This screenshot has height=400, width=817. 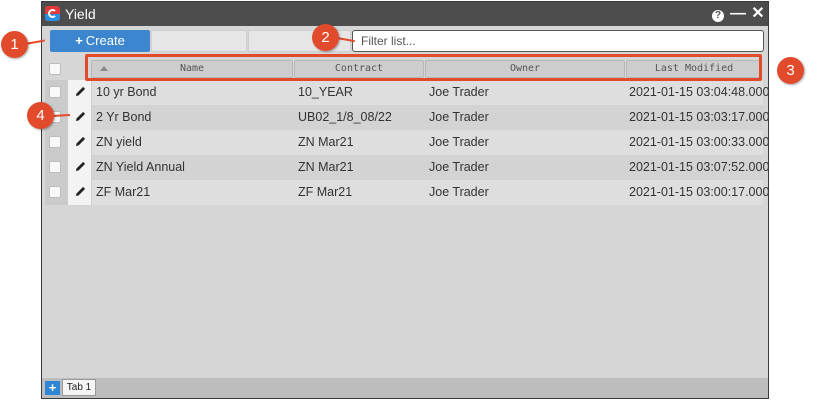 What do you see at coordinates (423, 67) in the screenshot?
I see `header-highlight-box` at bounding box center [423, 67].